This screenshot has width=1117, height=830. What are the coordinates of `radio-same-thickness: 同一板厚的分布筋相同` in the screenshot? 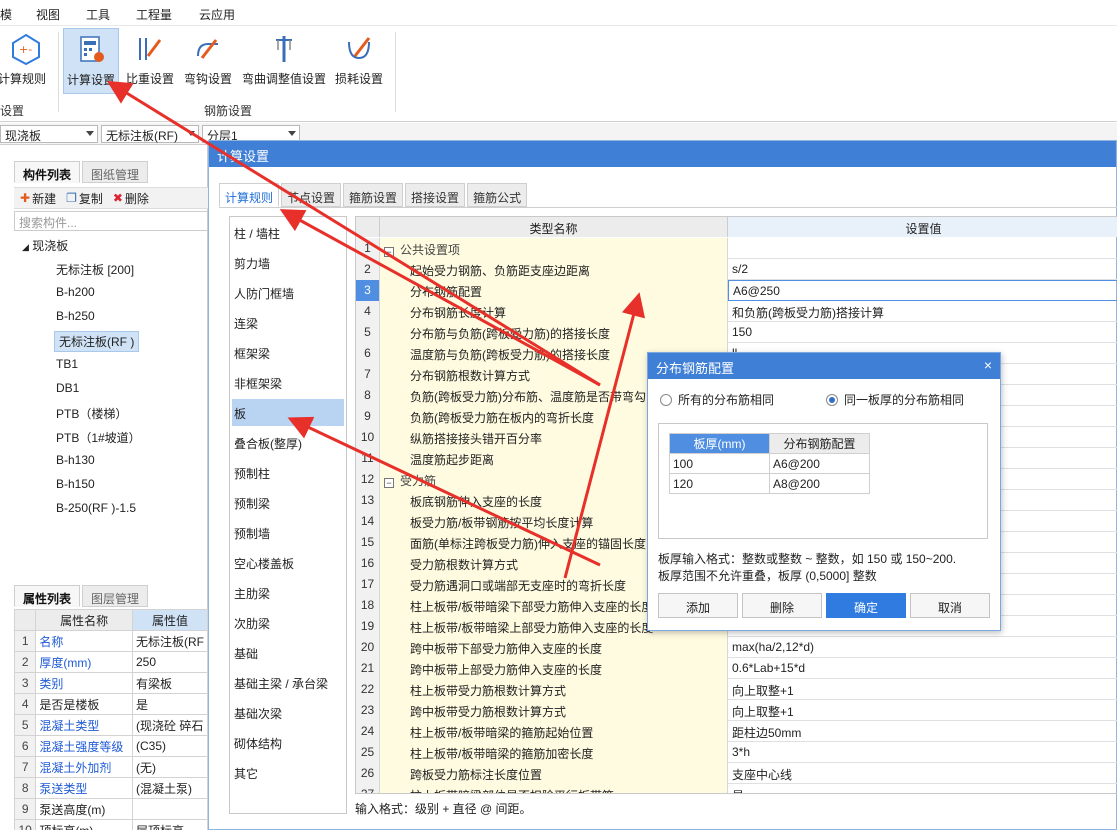 It's located at (895, 399).